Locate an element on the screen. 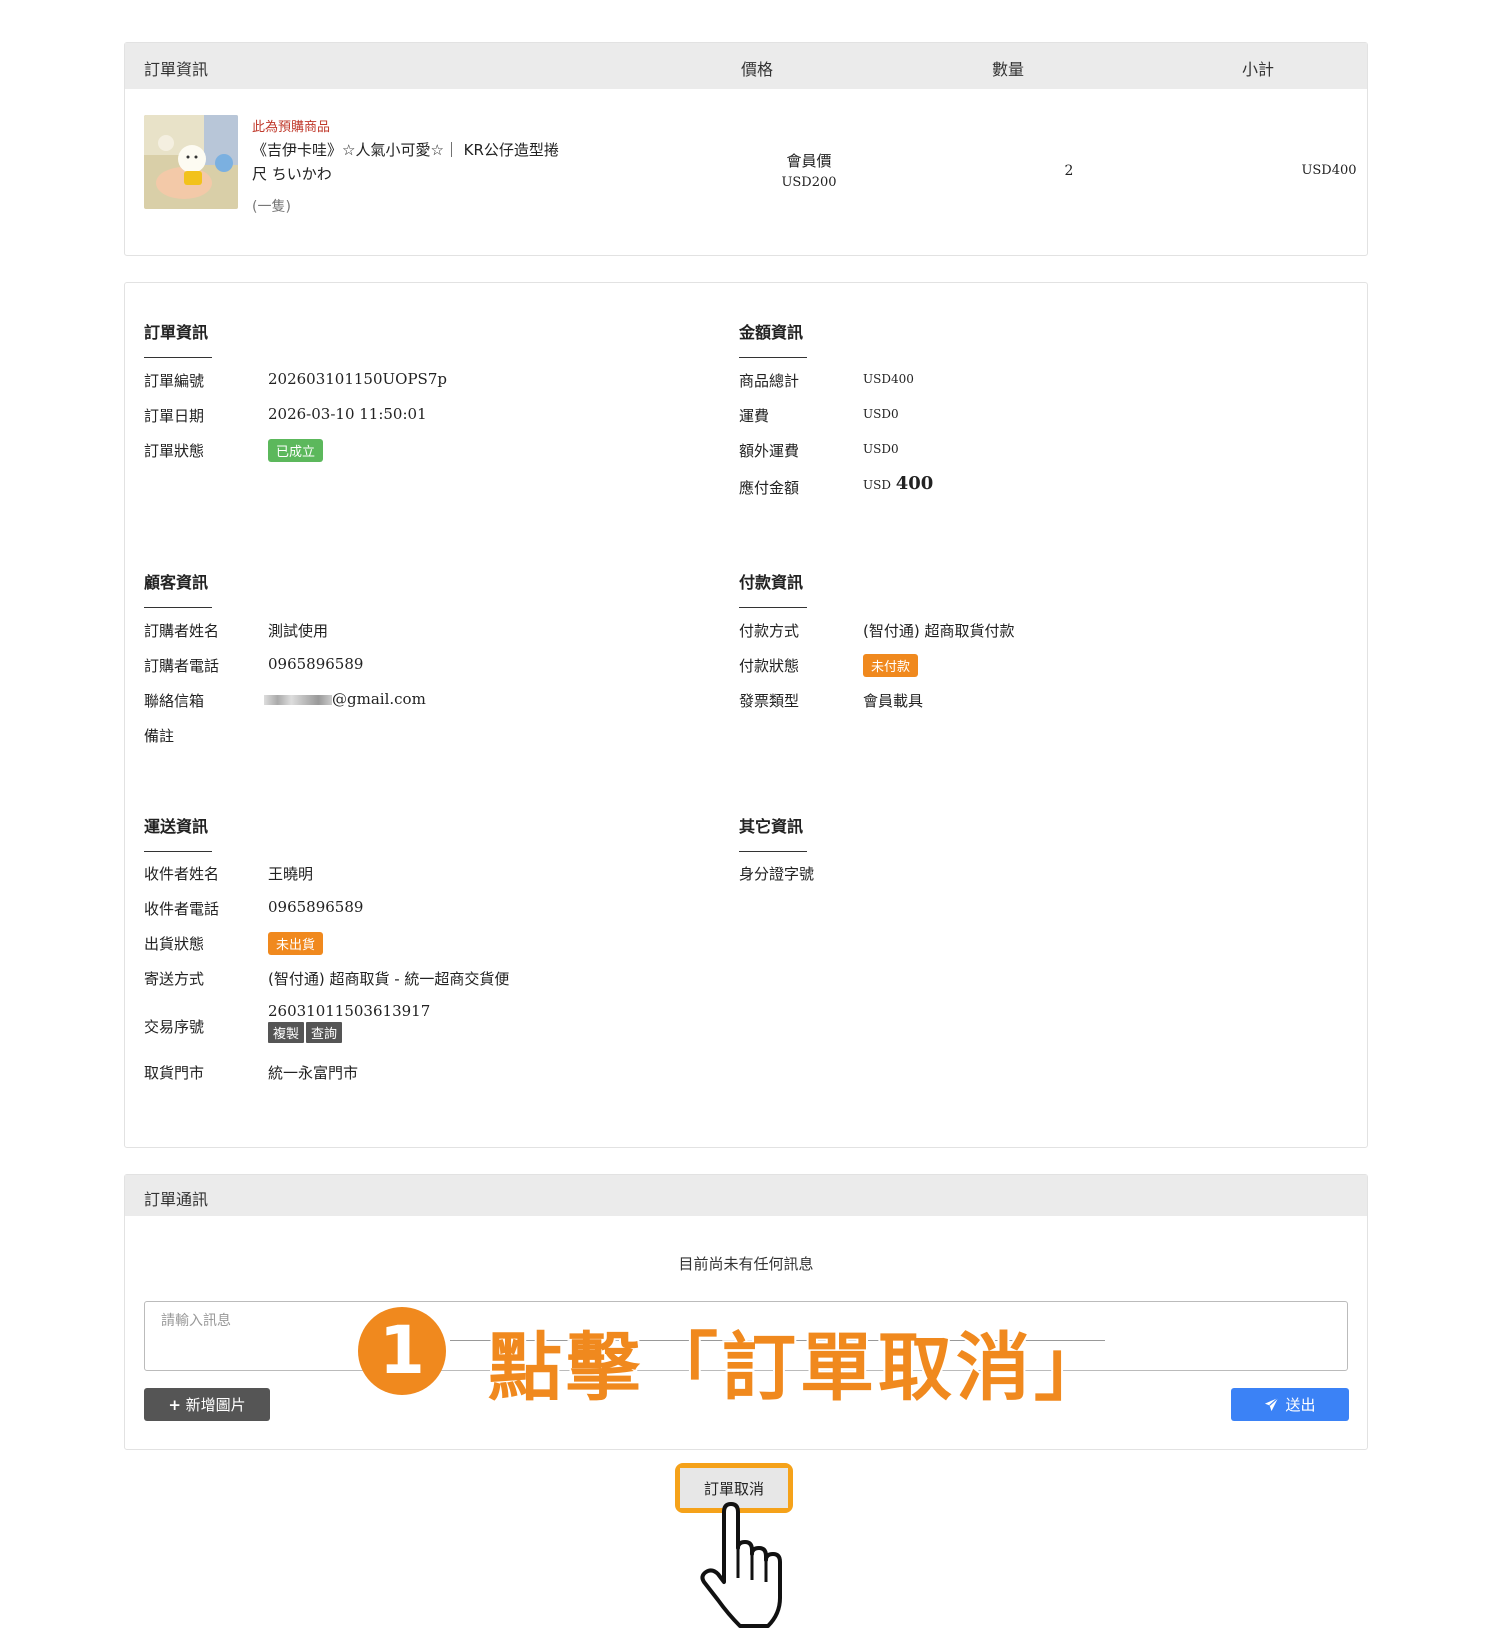 The height and width of the screenshot is (1632, 1491). hand-pointer-icon is located at coordinates (741, 1565).